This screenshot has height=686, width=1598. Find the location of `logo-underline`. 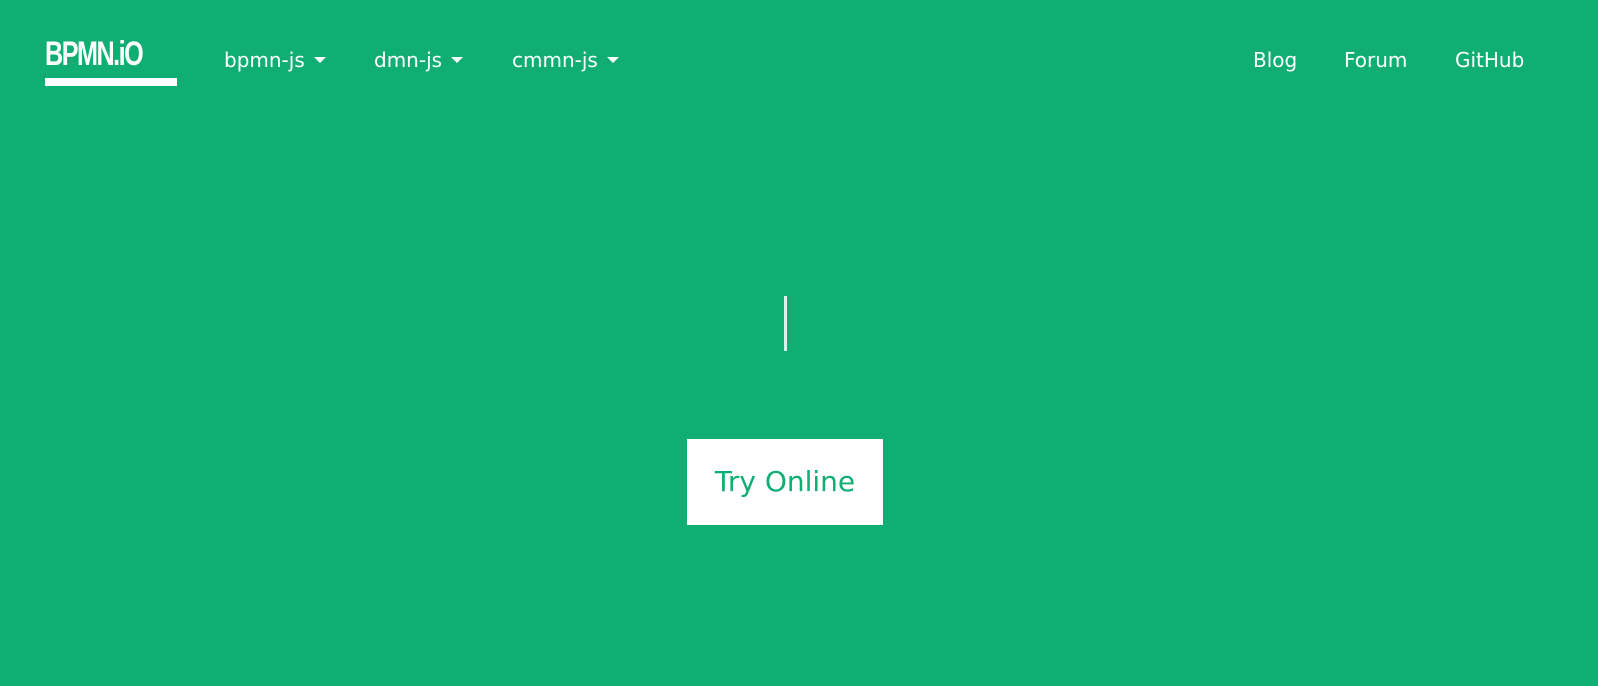

logo-underline is located at coordinates (111, 82).